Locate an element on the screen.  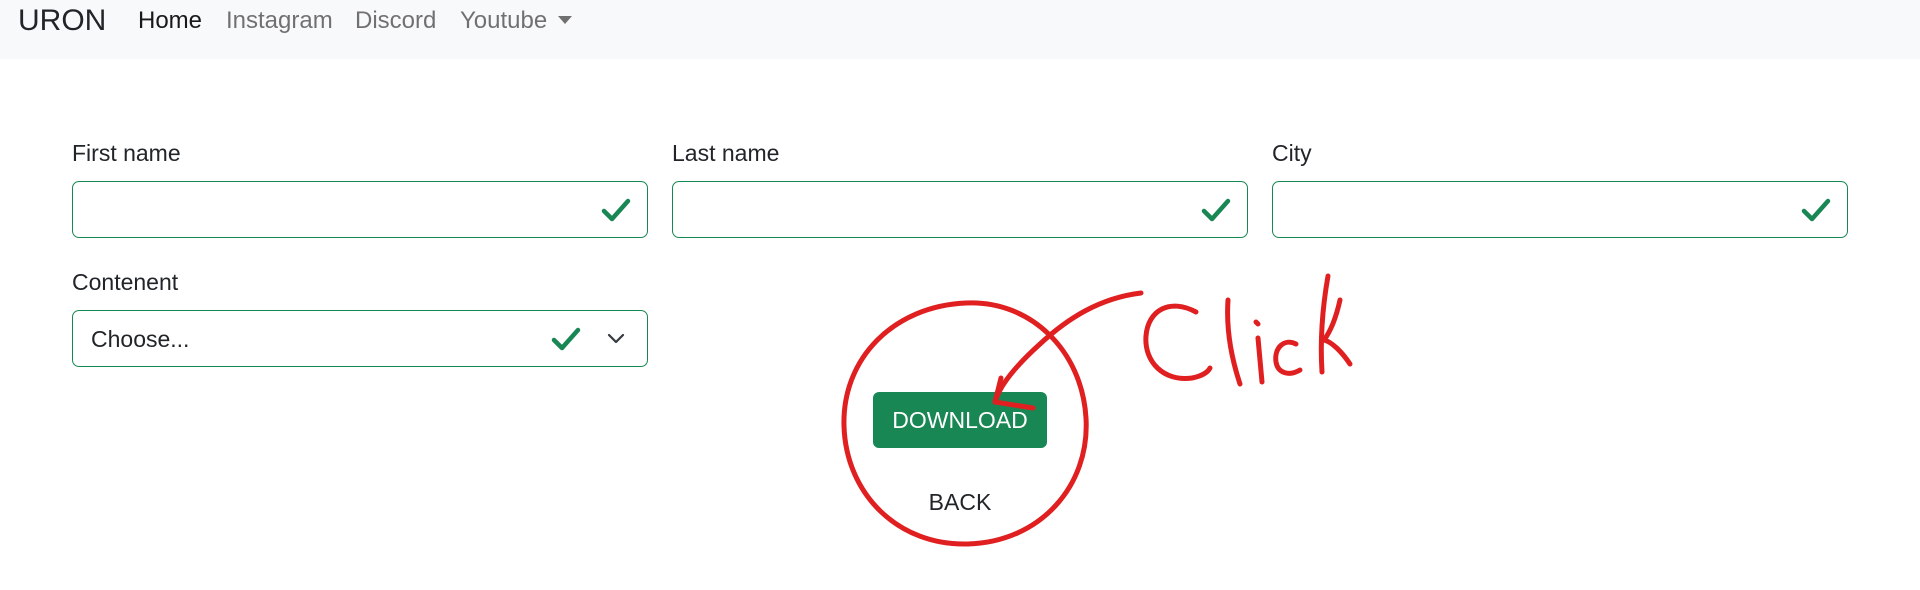
annotation-letter-k is located at coordinates (1324, 324).